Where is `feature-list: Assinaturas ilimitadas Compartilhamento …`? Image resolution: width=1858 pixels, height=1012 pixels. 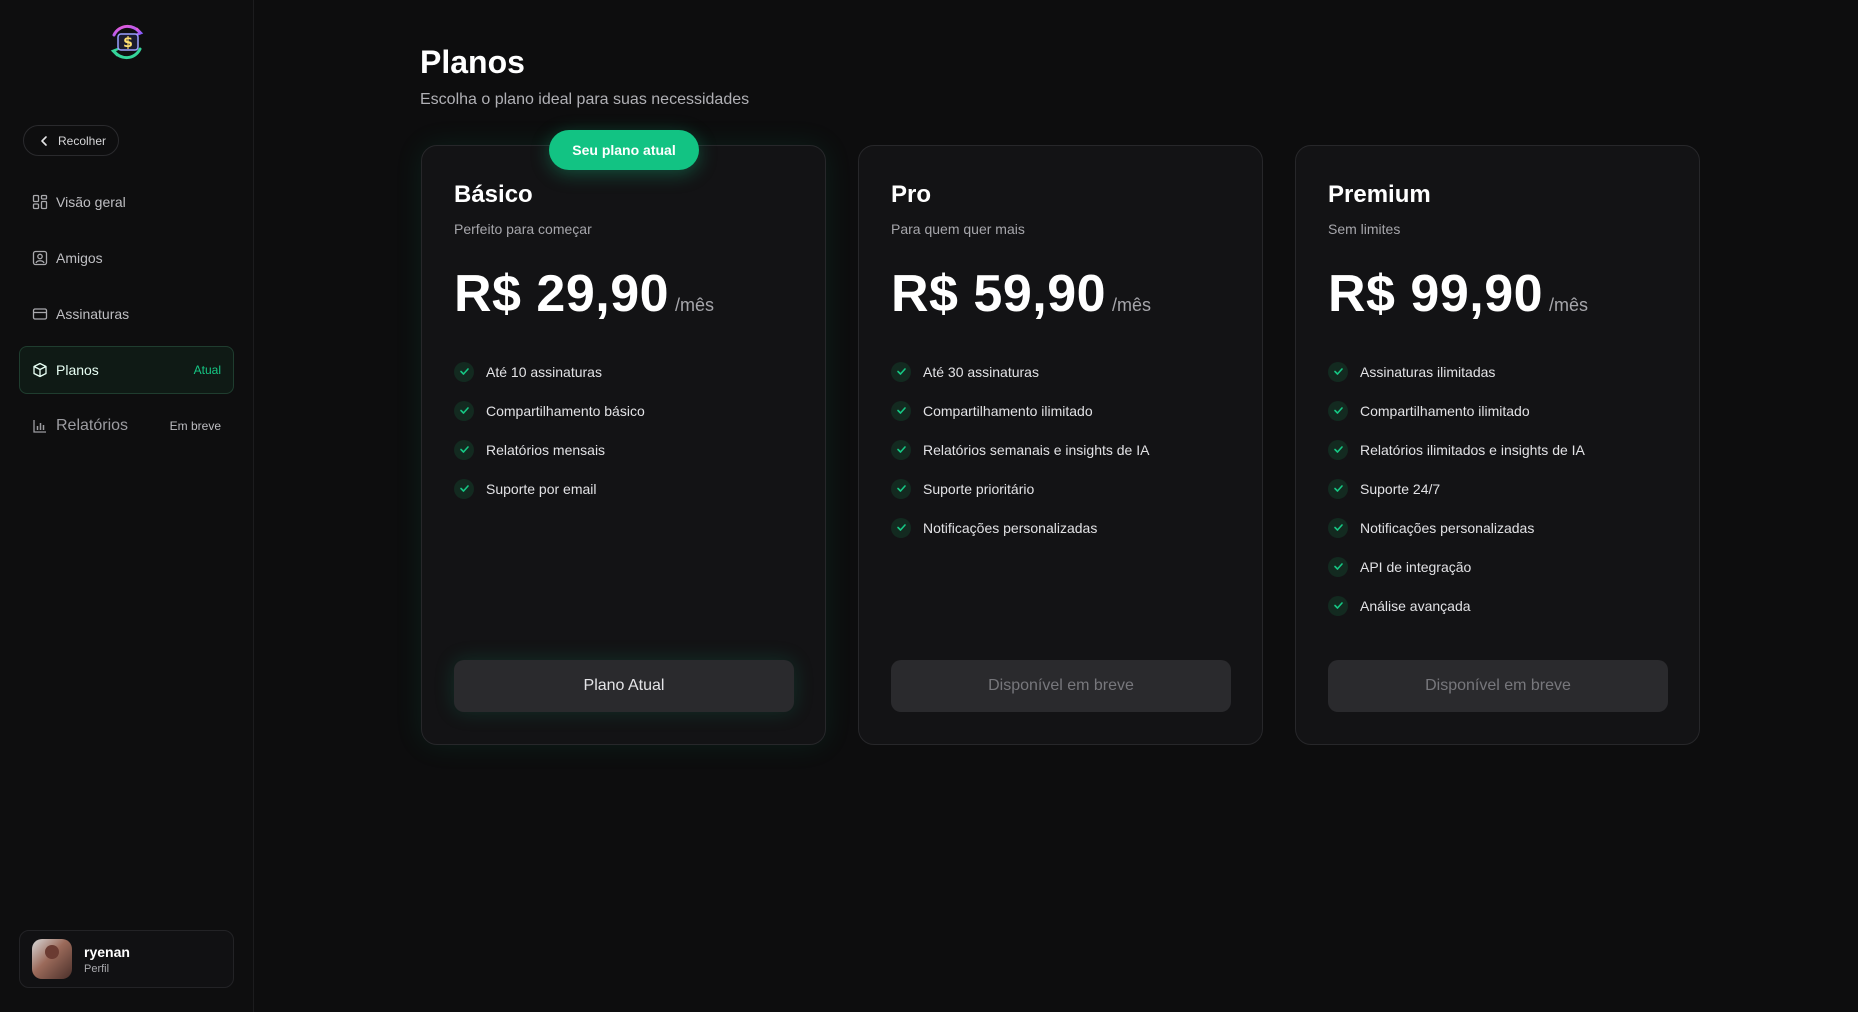
feature-list: Assinaturas ilimitadas Compartilhamento … is located at coordinates (1456, 488).